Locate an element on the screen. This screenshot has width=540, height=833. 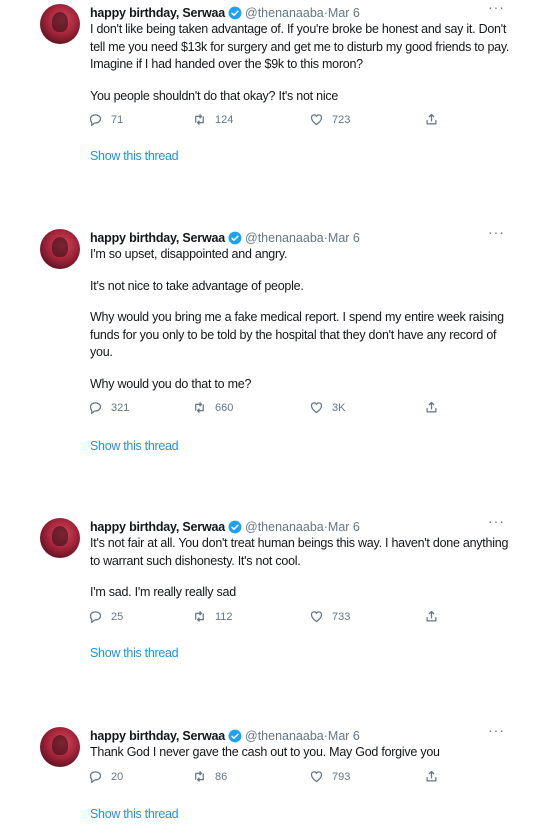
retweet-count: 124 is located at coordinates (224, 119).